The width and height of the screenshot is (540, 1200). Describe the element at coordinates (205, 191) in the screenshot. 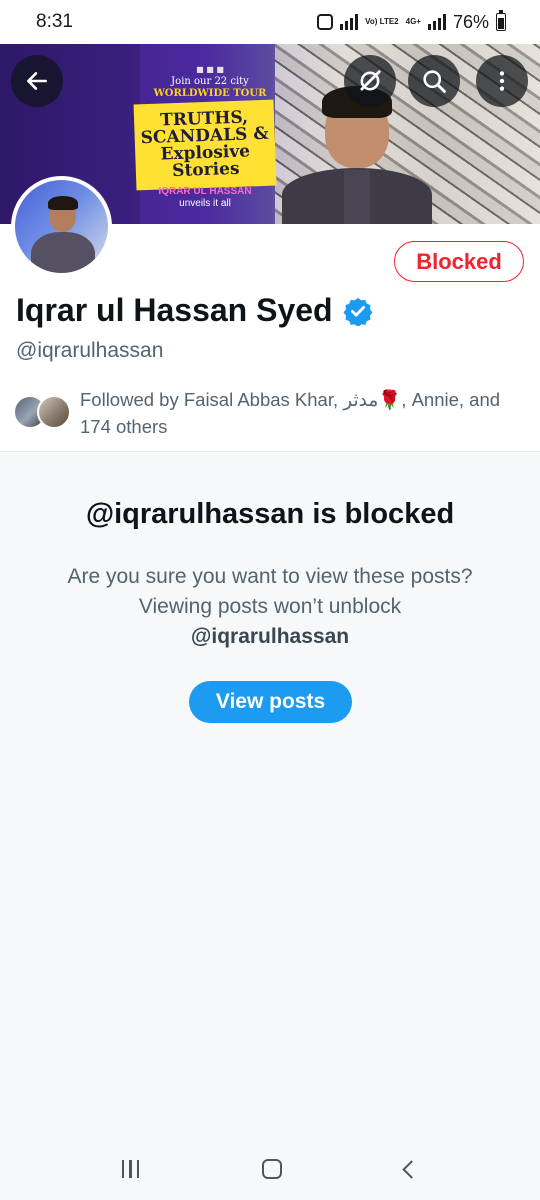

I see `banner-byline-name: IQRAR UL HASSAN` at that location.